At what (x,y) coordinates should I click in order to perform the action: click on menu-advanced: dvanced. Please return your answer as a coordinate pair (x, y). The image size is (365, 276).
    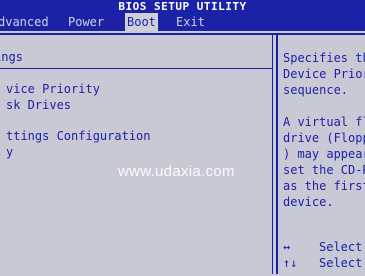
    Looking at the image, I should click on (24, 22).